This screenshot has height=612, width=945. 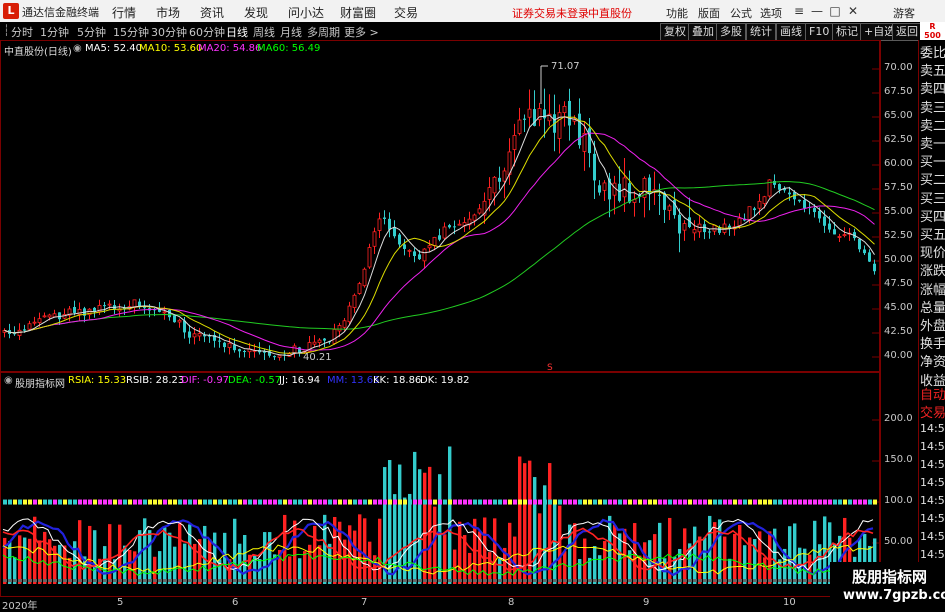 I want to click on mark-button: 标记, so click(x=847, y=32).